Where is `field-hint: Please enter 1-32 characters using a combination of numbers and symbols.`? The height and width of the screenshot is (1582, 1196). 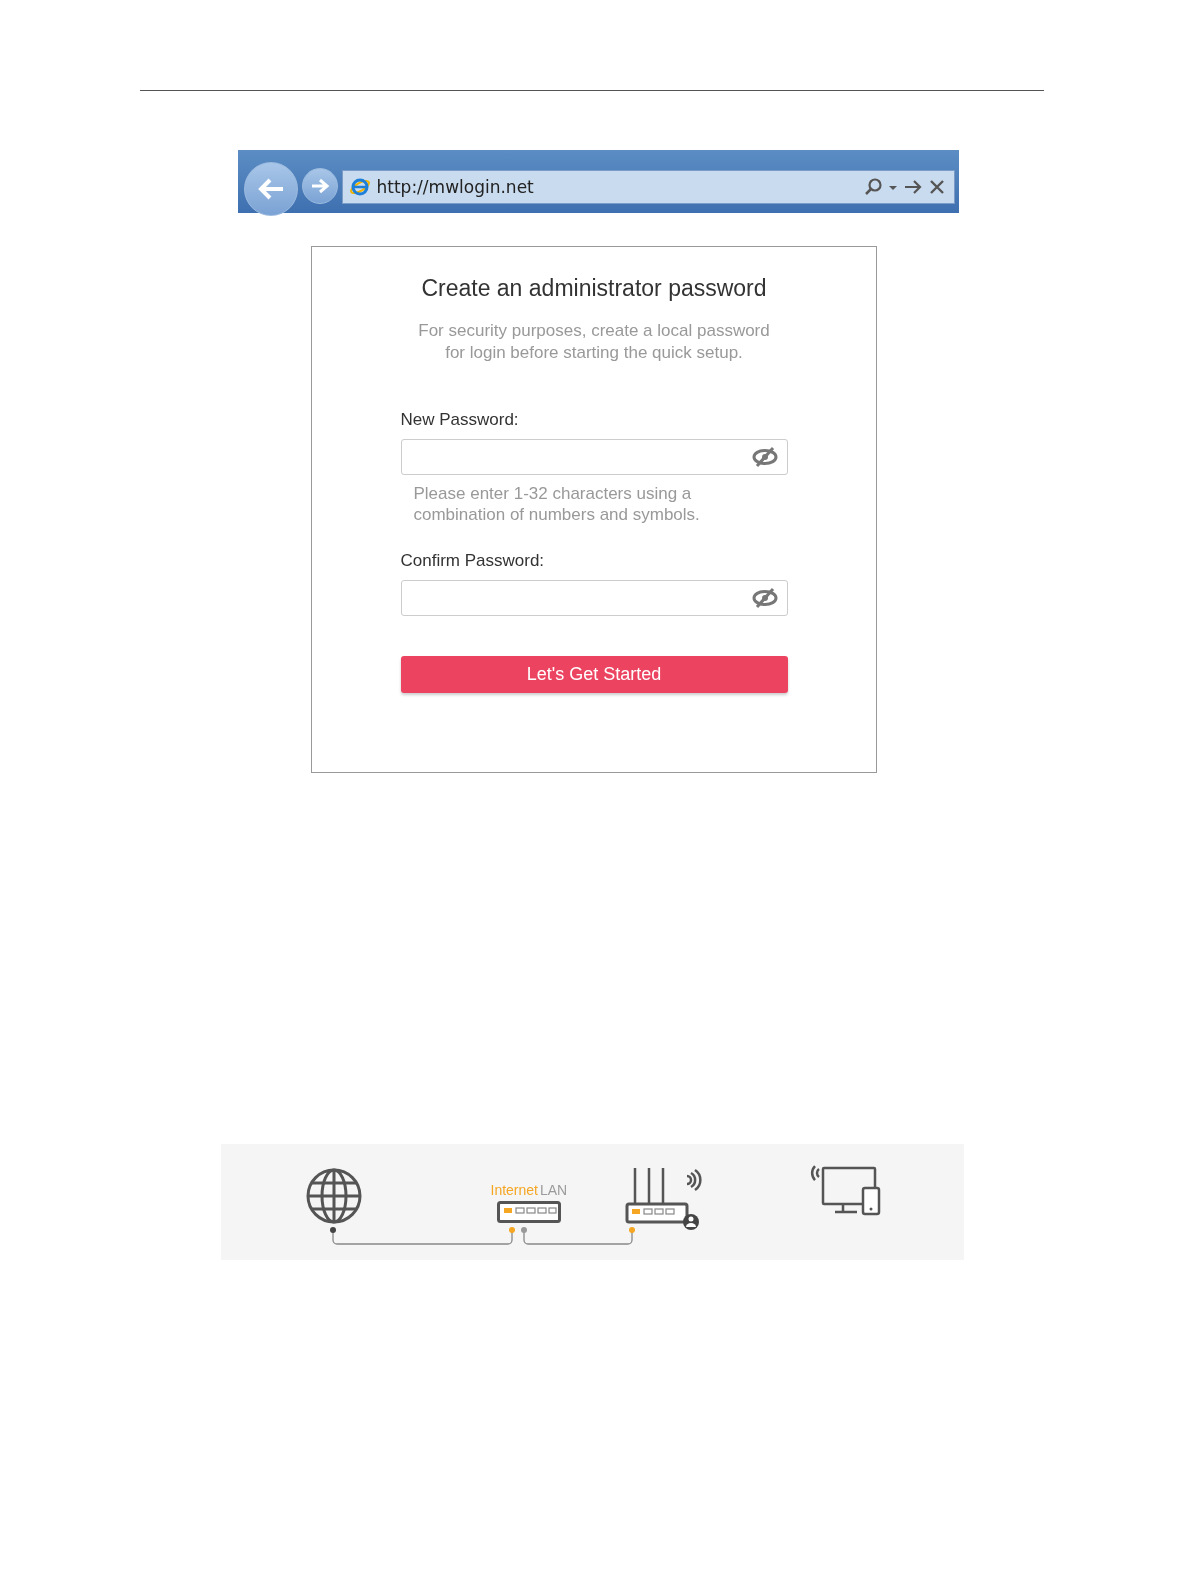
field-hint: Please enter 1-32 characters using a combination of numbers and symbols. is located at coordinates (557, 504).